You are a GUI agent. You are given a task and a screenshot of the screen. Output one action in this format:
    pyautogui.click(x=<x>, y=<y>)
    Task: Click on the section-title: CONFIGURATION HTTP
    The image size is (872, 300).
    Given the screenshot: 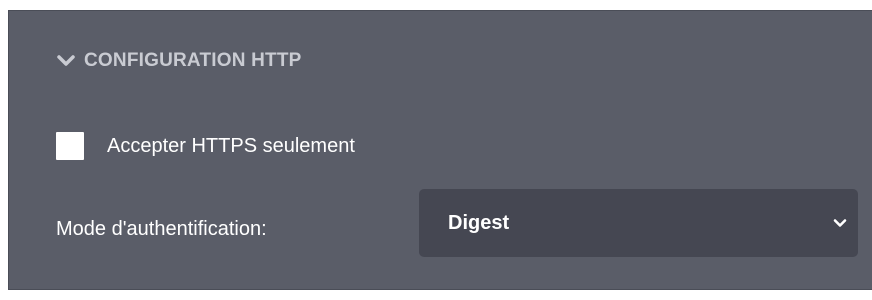 What is the action you would take?
    pyautogui.click(x=193, y=60)
    